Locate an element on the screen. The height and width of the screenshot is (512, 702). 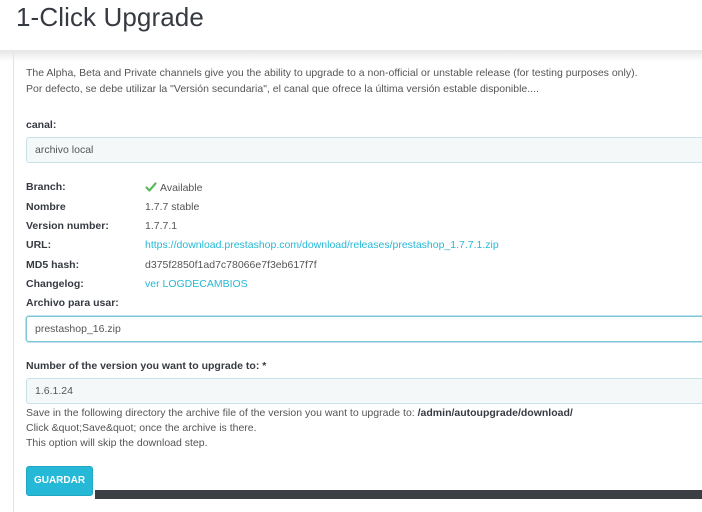
header-divider is located at coordinates (351, 56).